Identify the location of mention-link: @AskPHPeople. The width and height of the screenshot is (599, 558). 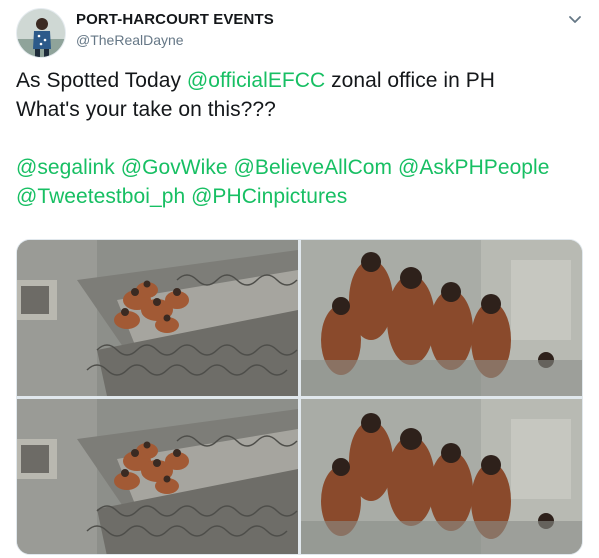
(474, 167).